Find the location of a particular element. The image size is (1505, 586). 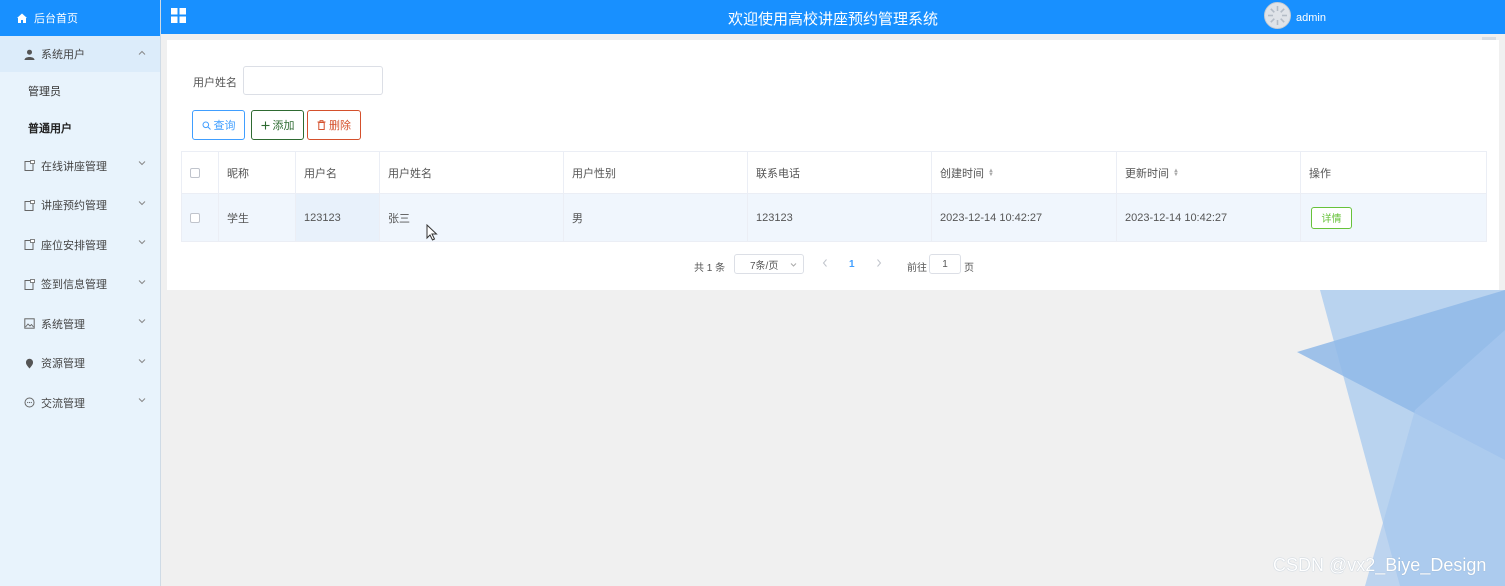

cell-created: 2023-12-14 10:42:27 is located at coordinates (1024, 217).